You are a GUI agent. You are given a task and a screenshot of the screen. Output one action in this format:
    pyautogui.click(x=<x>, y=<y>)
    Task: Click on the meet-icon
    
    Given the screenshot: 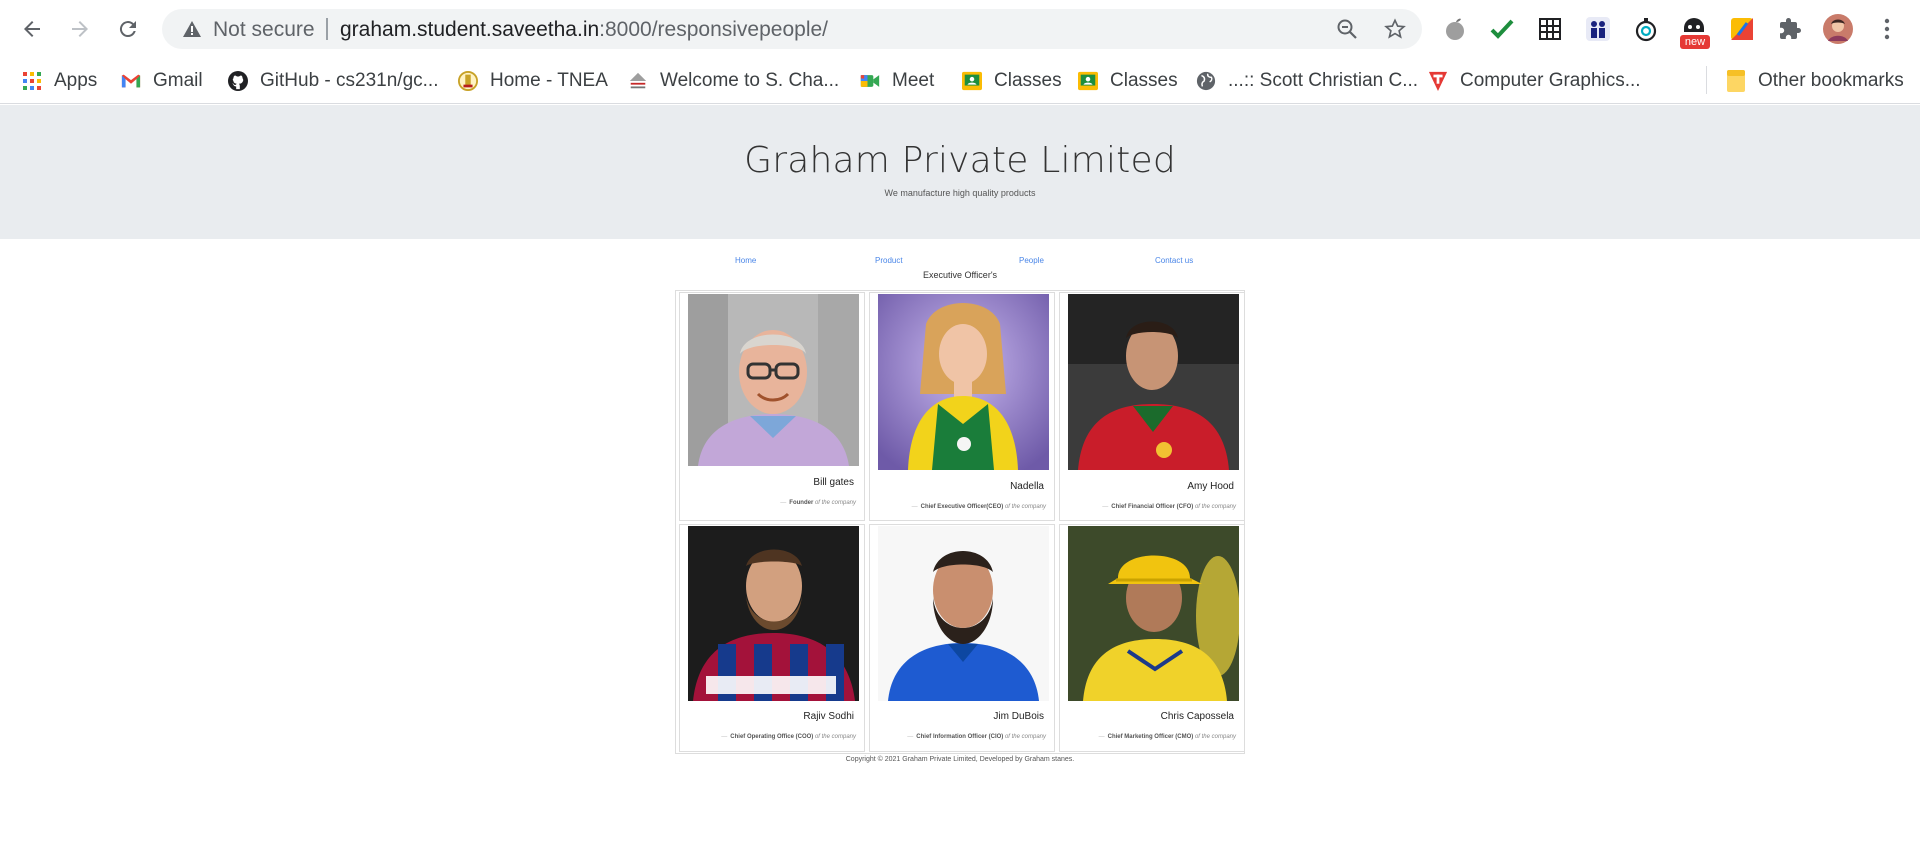 What is the action you would take?
    pyautogui.click(x=870, y=81)
    